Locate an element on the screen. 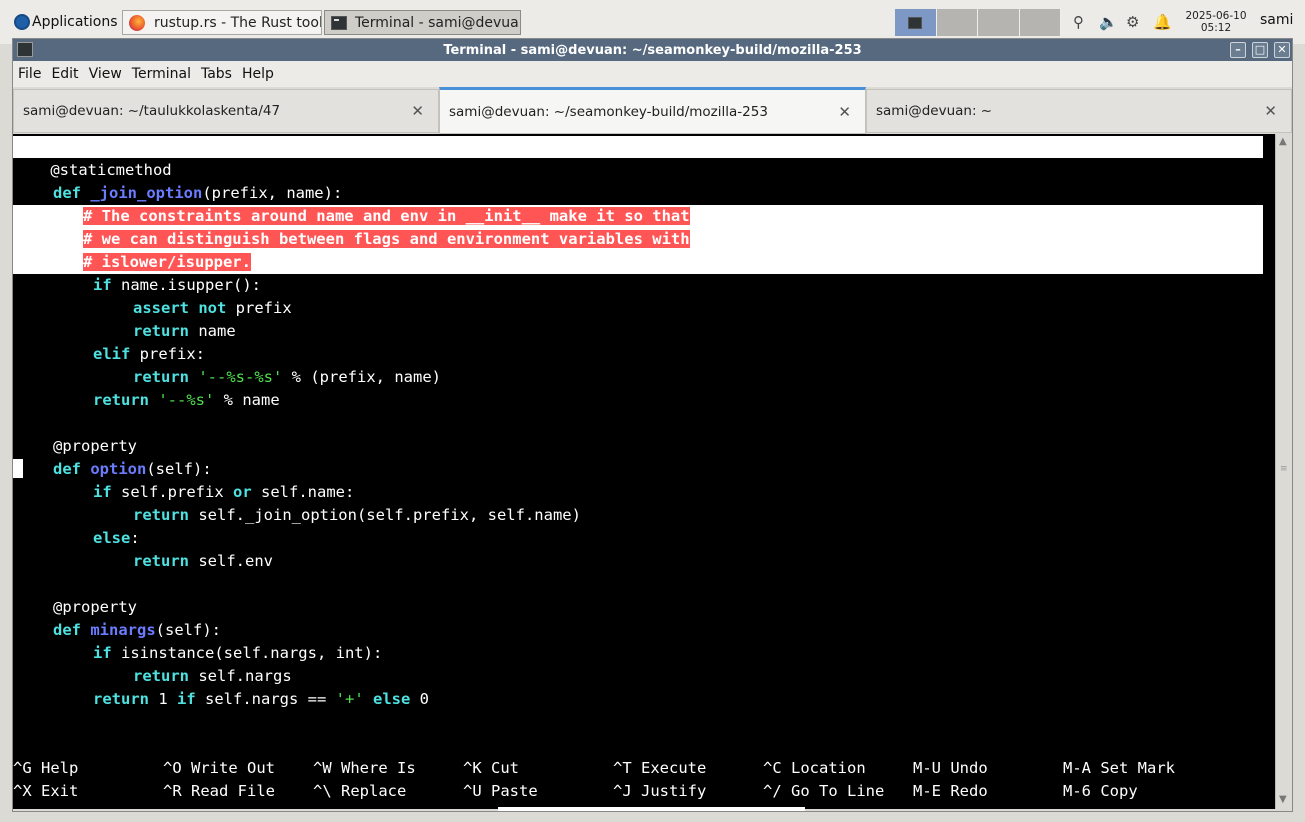 The width and height of the screenshot is (1305, 822). workspace-switcher is located at coordinates (978, 22).